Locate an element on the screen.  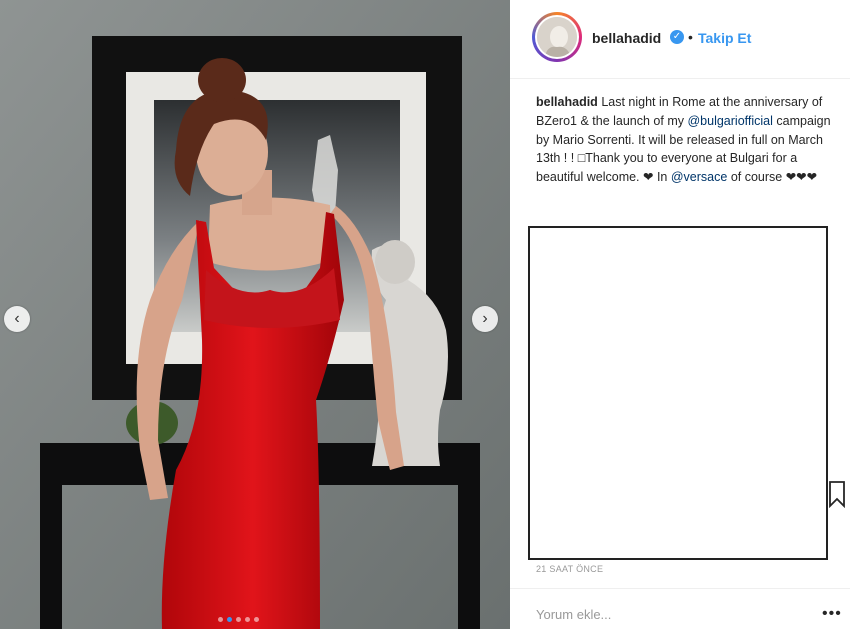
more-options-button: ••• is located at coordinates (832, 614).